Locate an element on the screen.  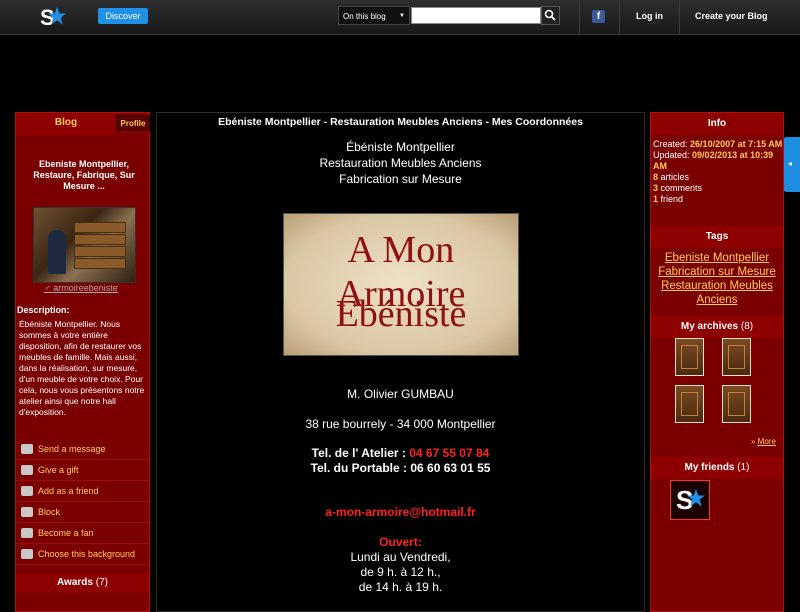
discover-button: Discover is located at coordinates (123, 16).